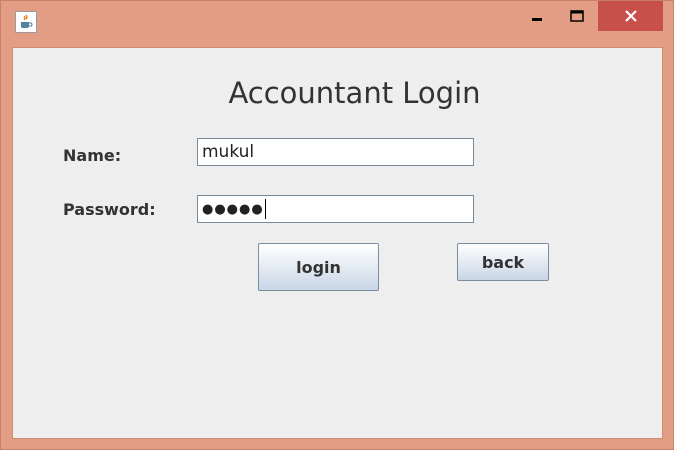 The width and height of the screenshot is (674, 450). Describe the element at coordinates (265, 209) in the screenshot. I see `text-caret` at that location.